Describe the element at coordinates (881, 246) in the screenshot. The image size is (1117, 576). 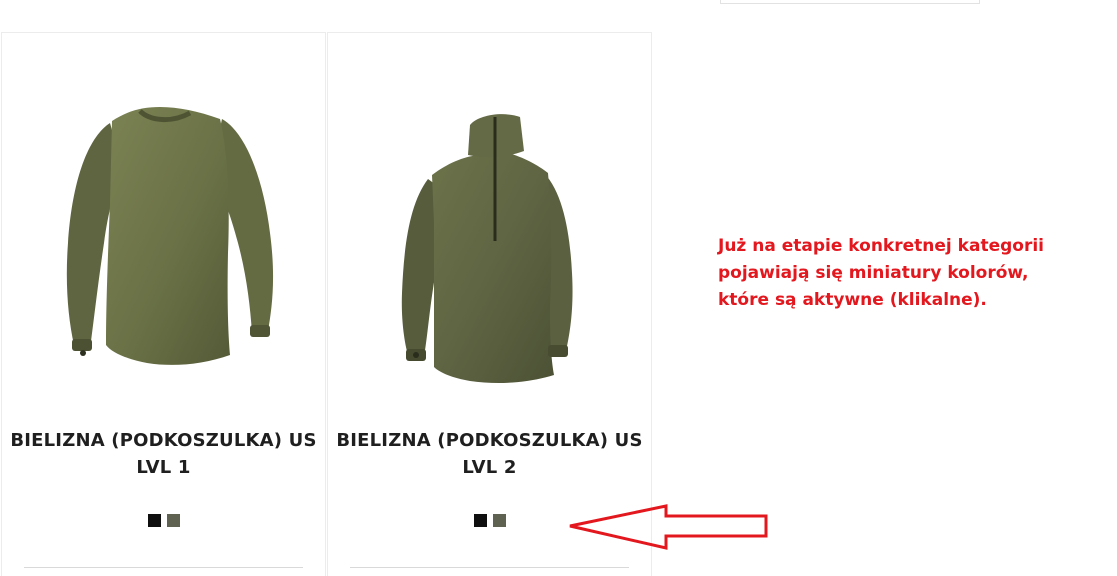
I see `annotation-line-1: Już na etapie konkretnej kategorii` at that location.